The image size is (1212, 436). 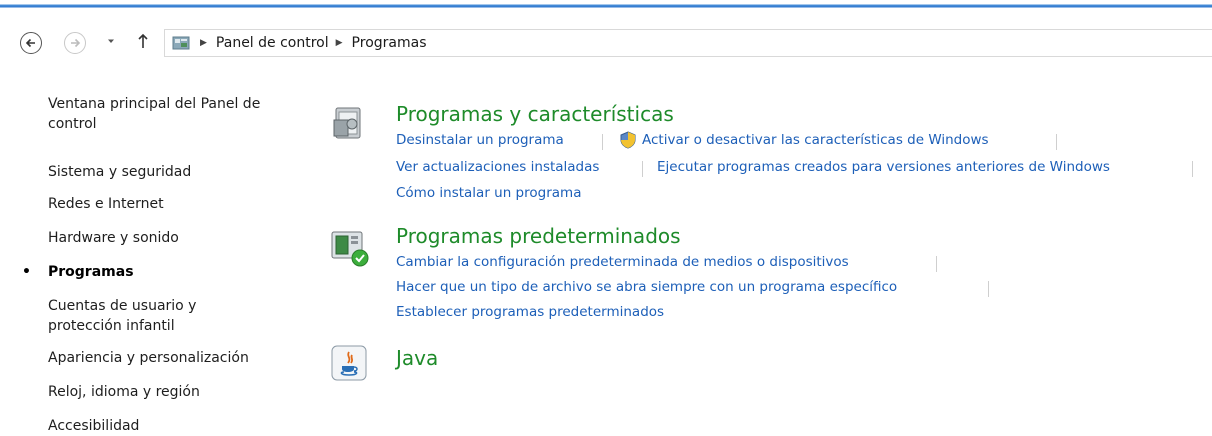 I want to click on section-title-default-programs: Programas predeterminados, so click(x=538, y=236).